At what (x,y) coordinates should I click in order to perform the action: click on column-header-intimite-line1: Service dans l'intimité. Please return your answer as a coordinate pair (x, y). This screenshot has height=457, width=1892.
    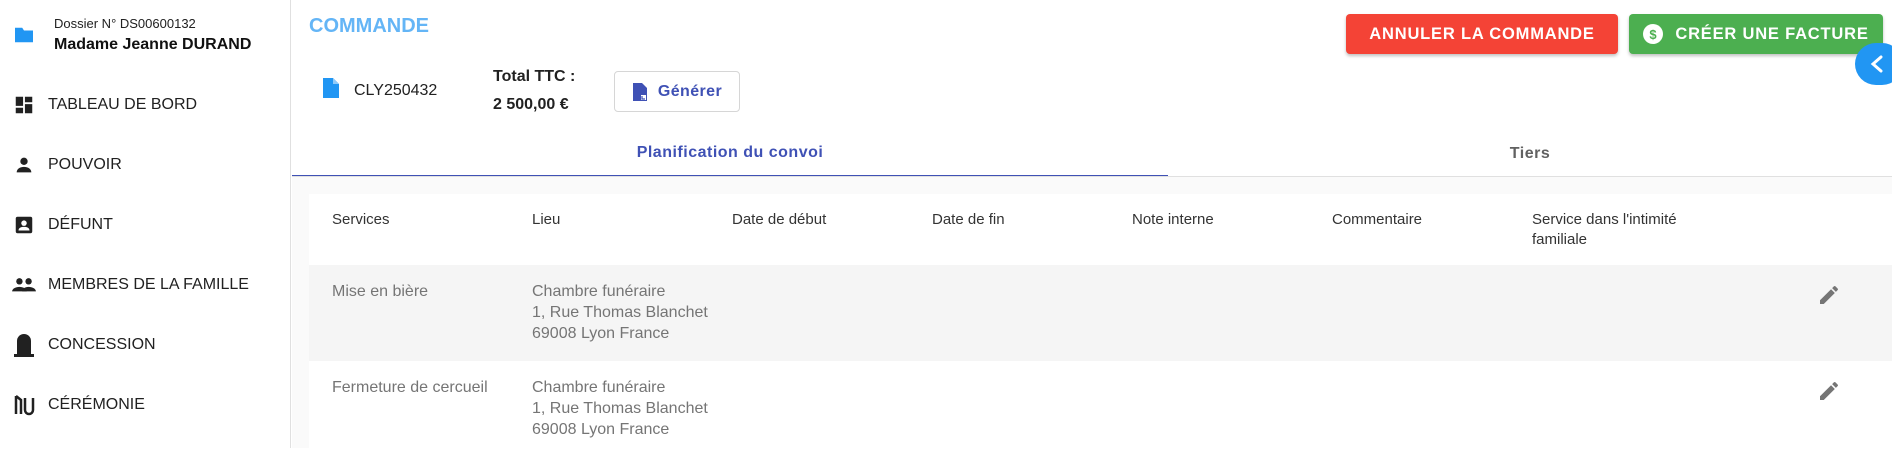
    Looking at the image, I should click on (1604, 219).